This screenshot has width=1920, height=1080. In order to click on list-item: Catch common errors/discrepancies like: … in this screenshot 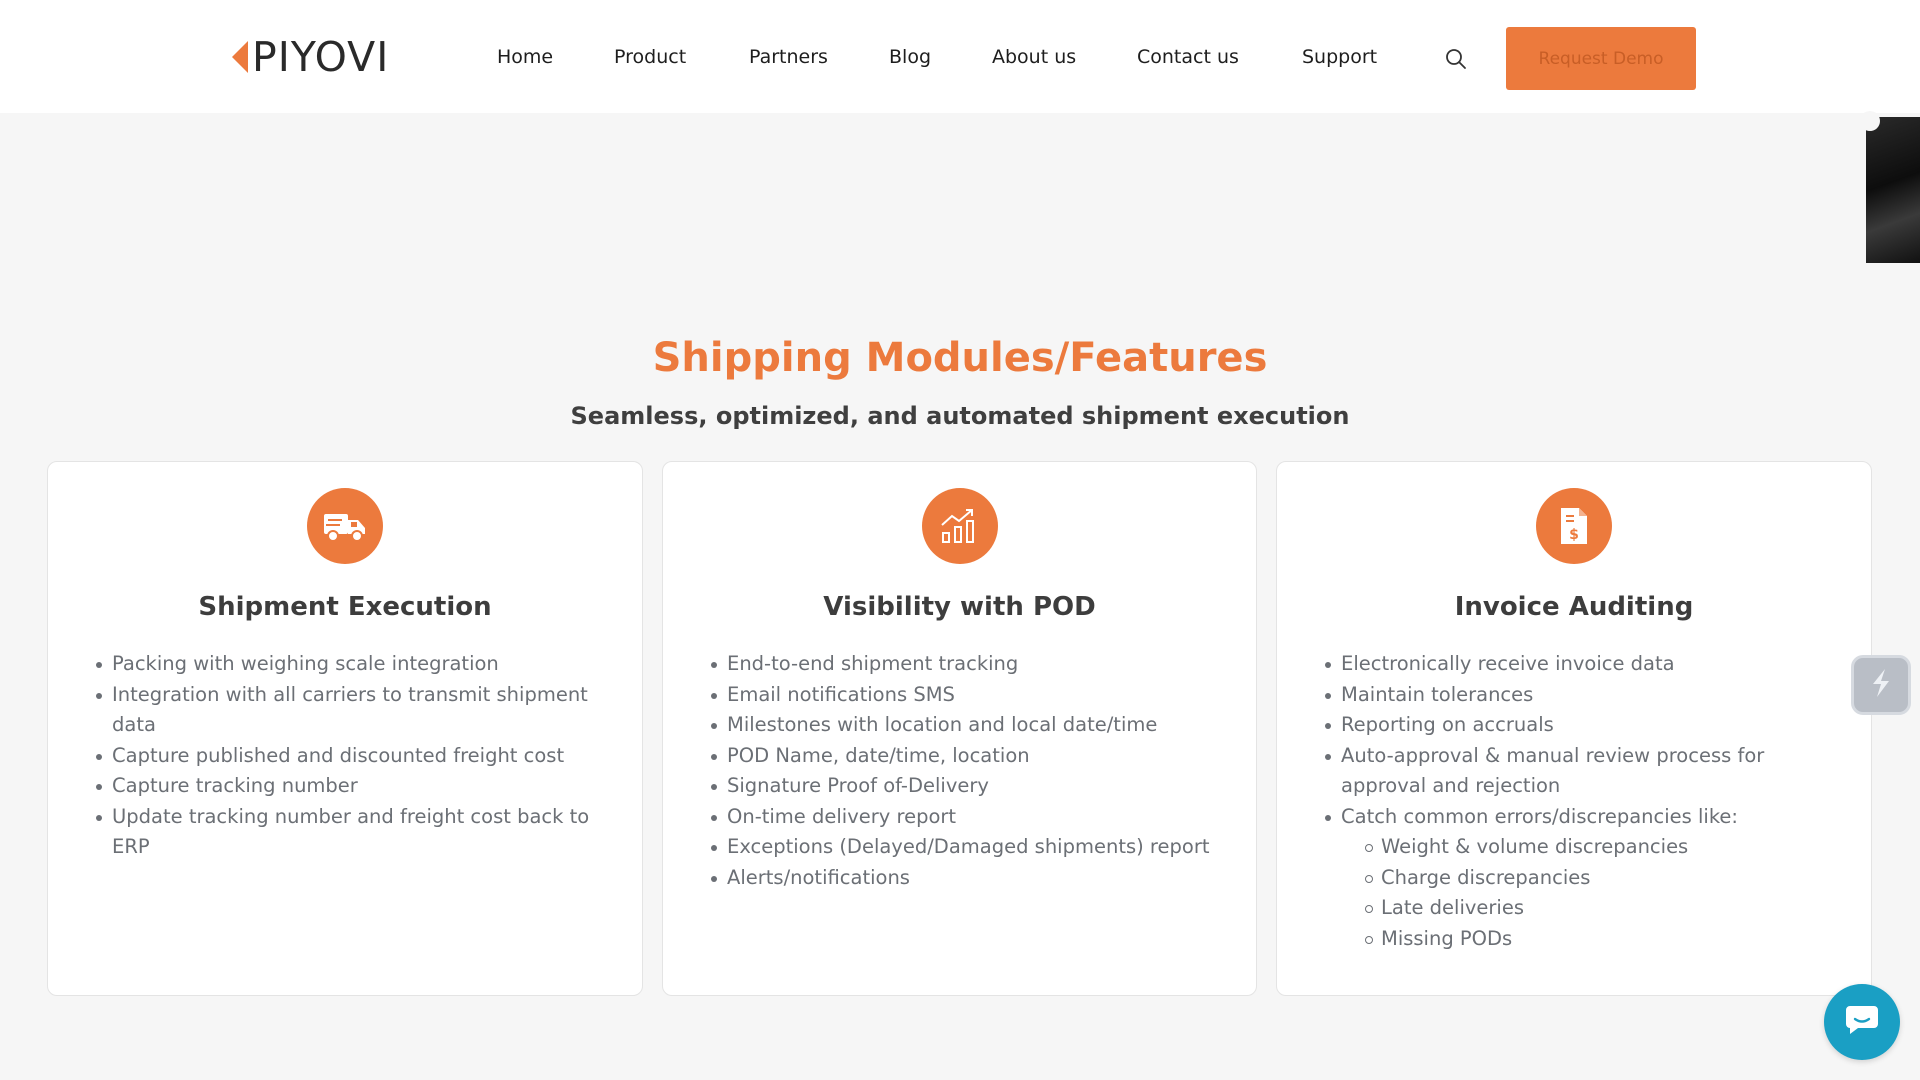, I will do `click(1585, 878)`.